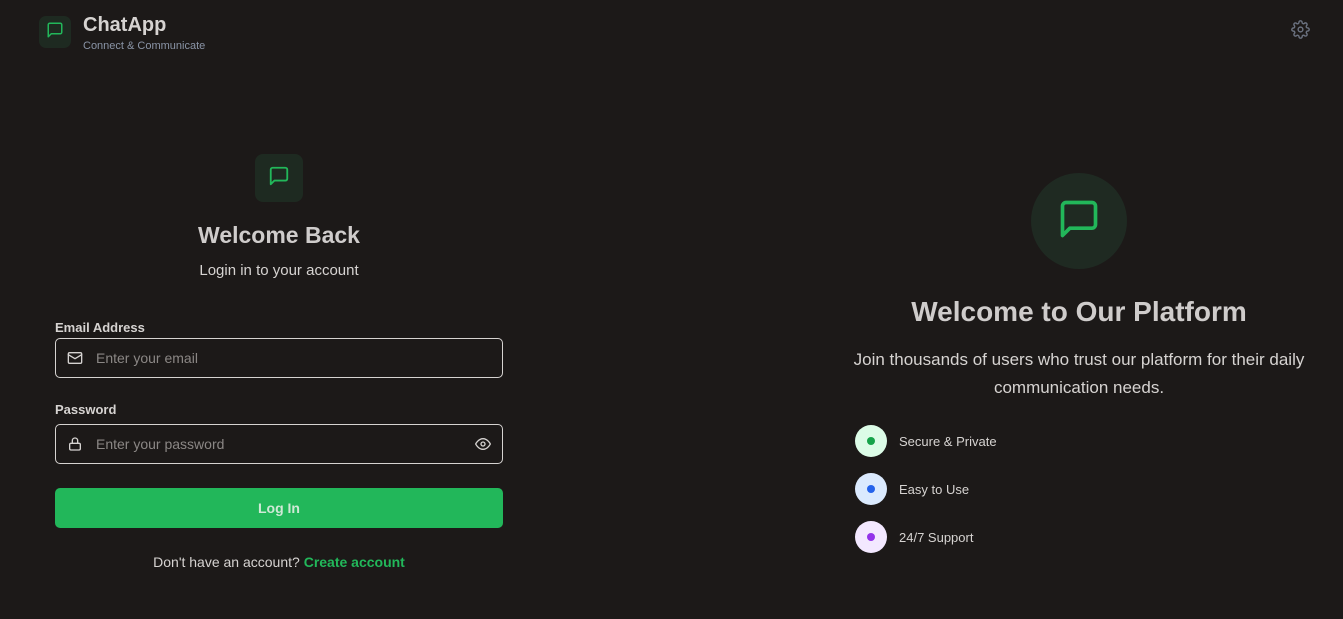 The width and height of the screenshot is (1343, 619). I want to click on gear-icon, so click(1300, 32).